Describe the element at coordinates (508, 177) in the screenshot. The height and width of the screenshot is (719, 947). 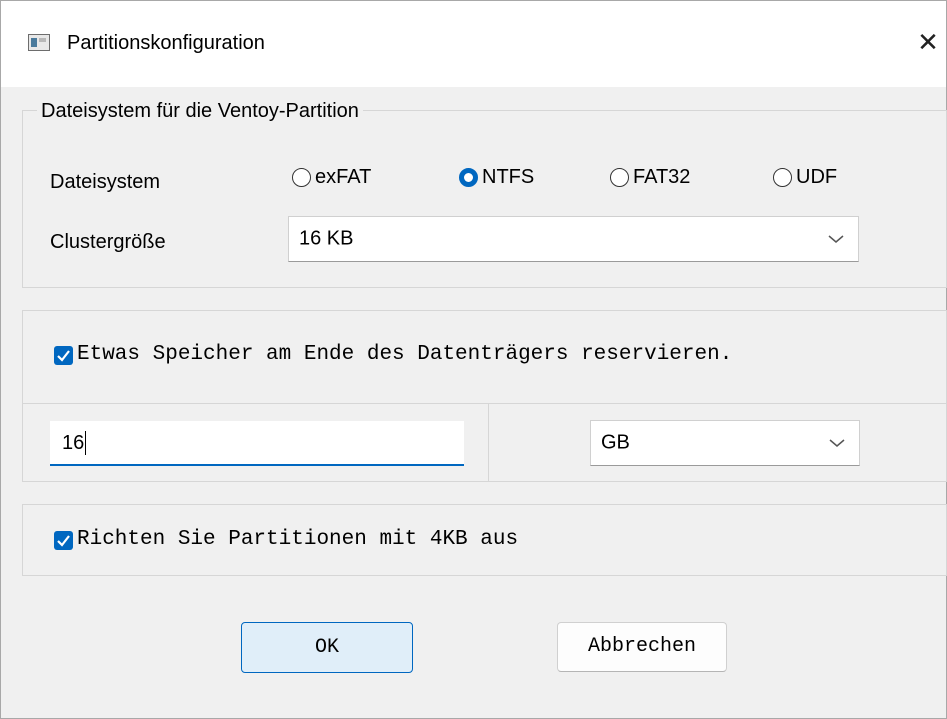
I see `radio-label: NTFS` at that location.